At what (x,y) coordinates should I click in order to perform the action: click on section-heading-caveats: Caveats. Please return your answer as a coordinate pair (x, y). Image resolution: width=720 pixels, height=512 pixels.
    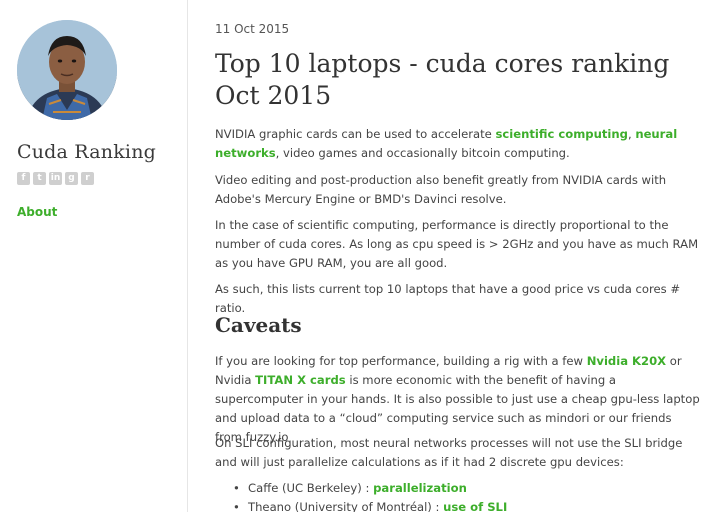
    Looking at the image, I should click on (258, 325).